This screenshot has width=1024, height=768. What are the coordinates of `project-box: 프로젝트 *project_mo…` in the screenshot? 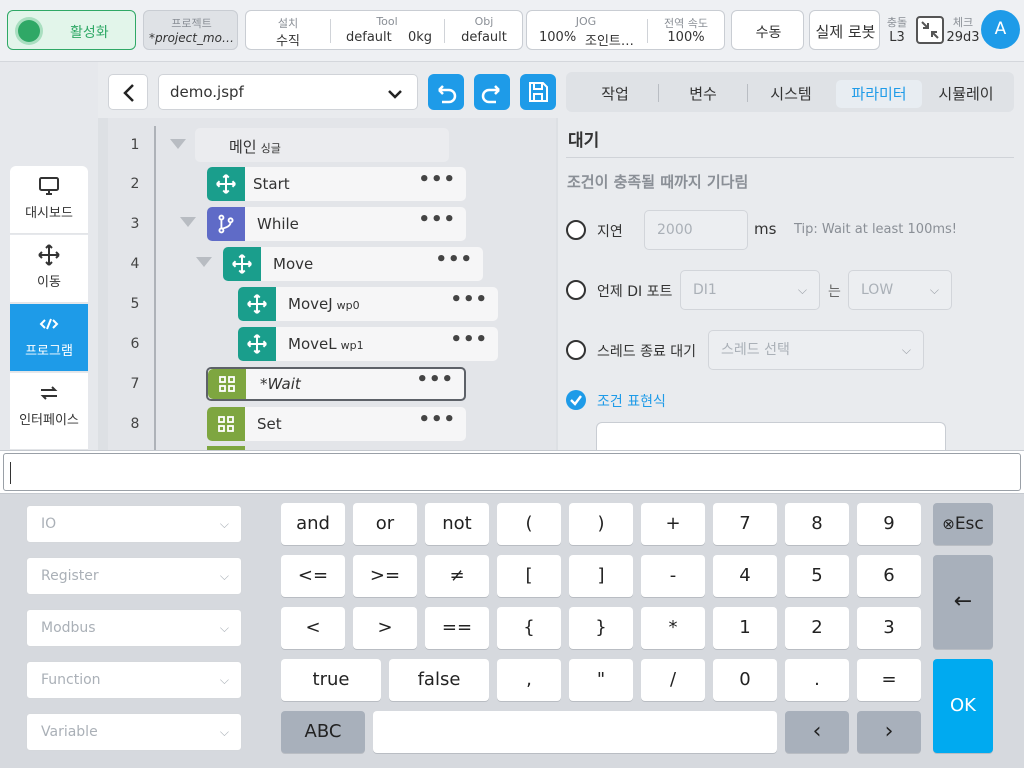 It's located at (190, 30).